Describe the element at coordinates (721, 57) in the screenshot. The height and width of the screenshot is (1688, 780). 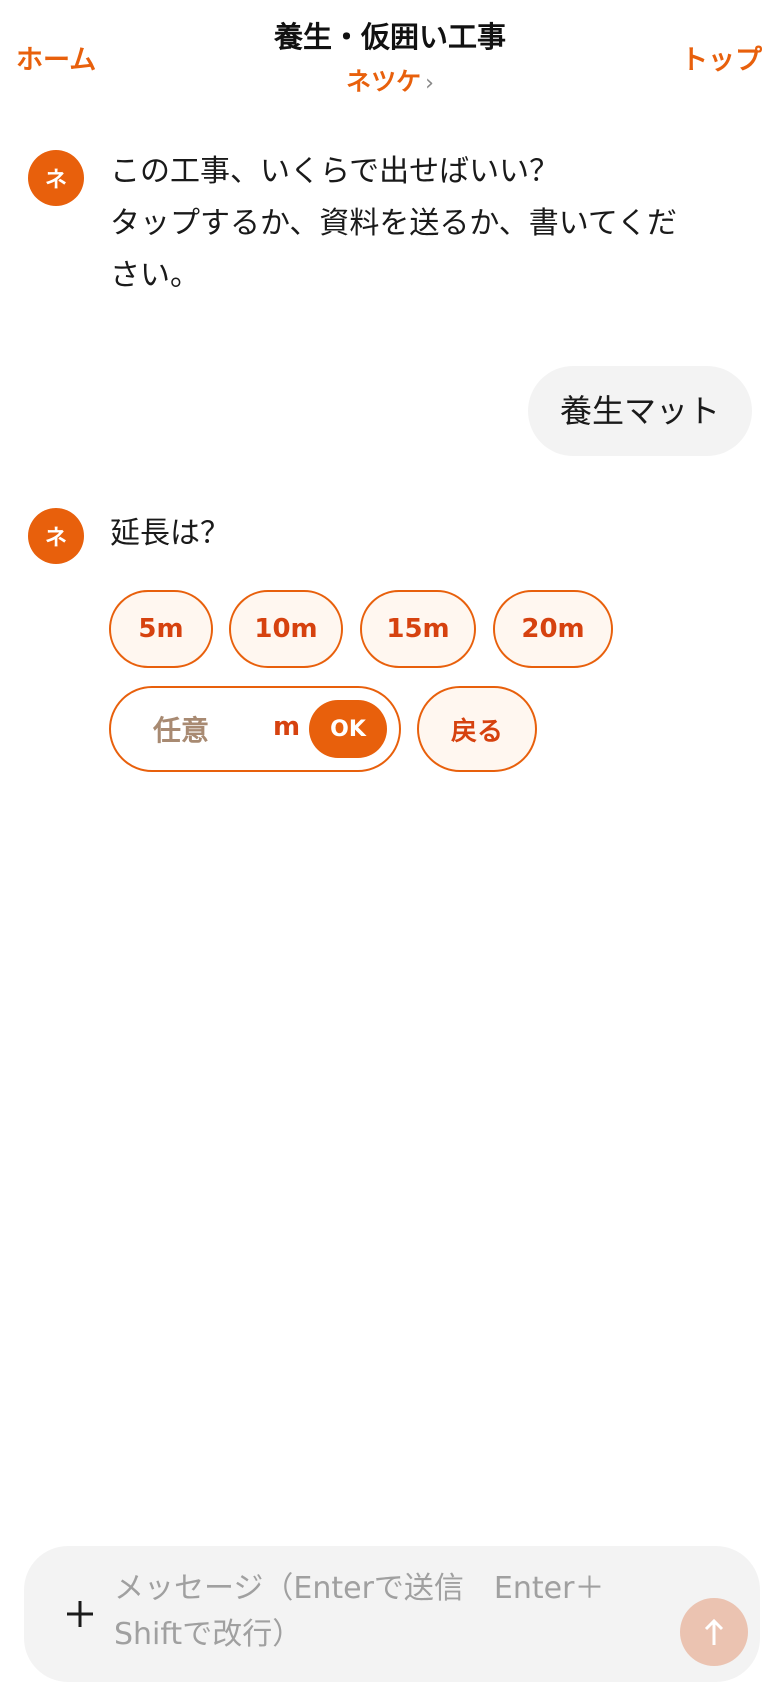
I see `top-link: トップ` at that location.